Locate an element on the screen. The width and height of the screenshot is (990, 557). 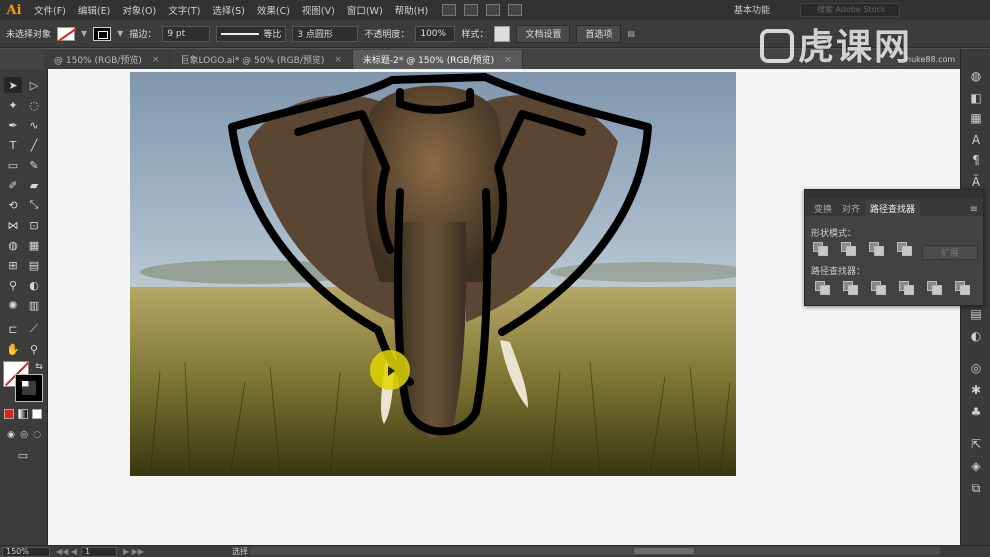
scrollbar-thumb is located at coordinates (664, 551).